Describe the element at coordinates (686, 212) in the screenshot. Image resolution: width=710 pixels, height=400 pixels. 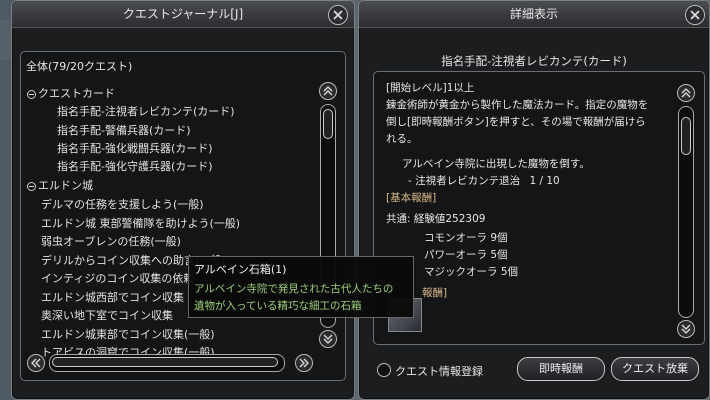
I see `vertical-scrollbar` at that location.